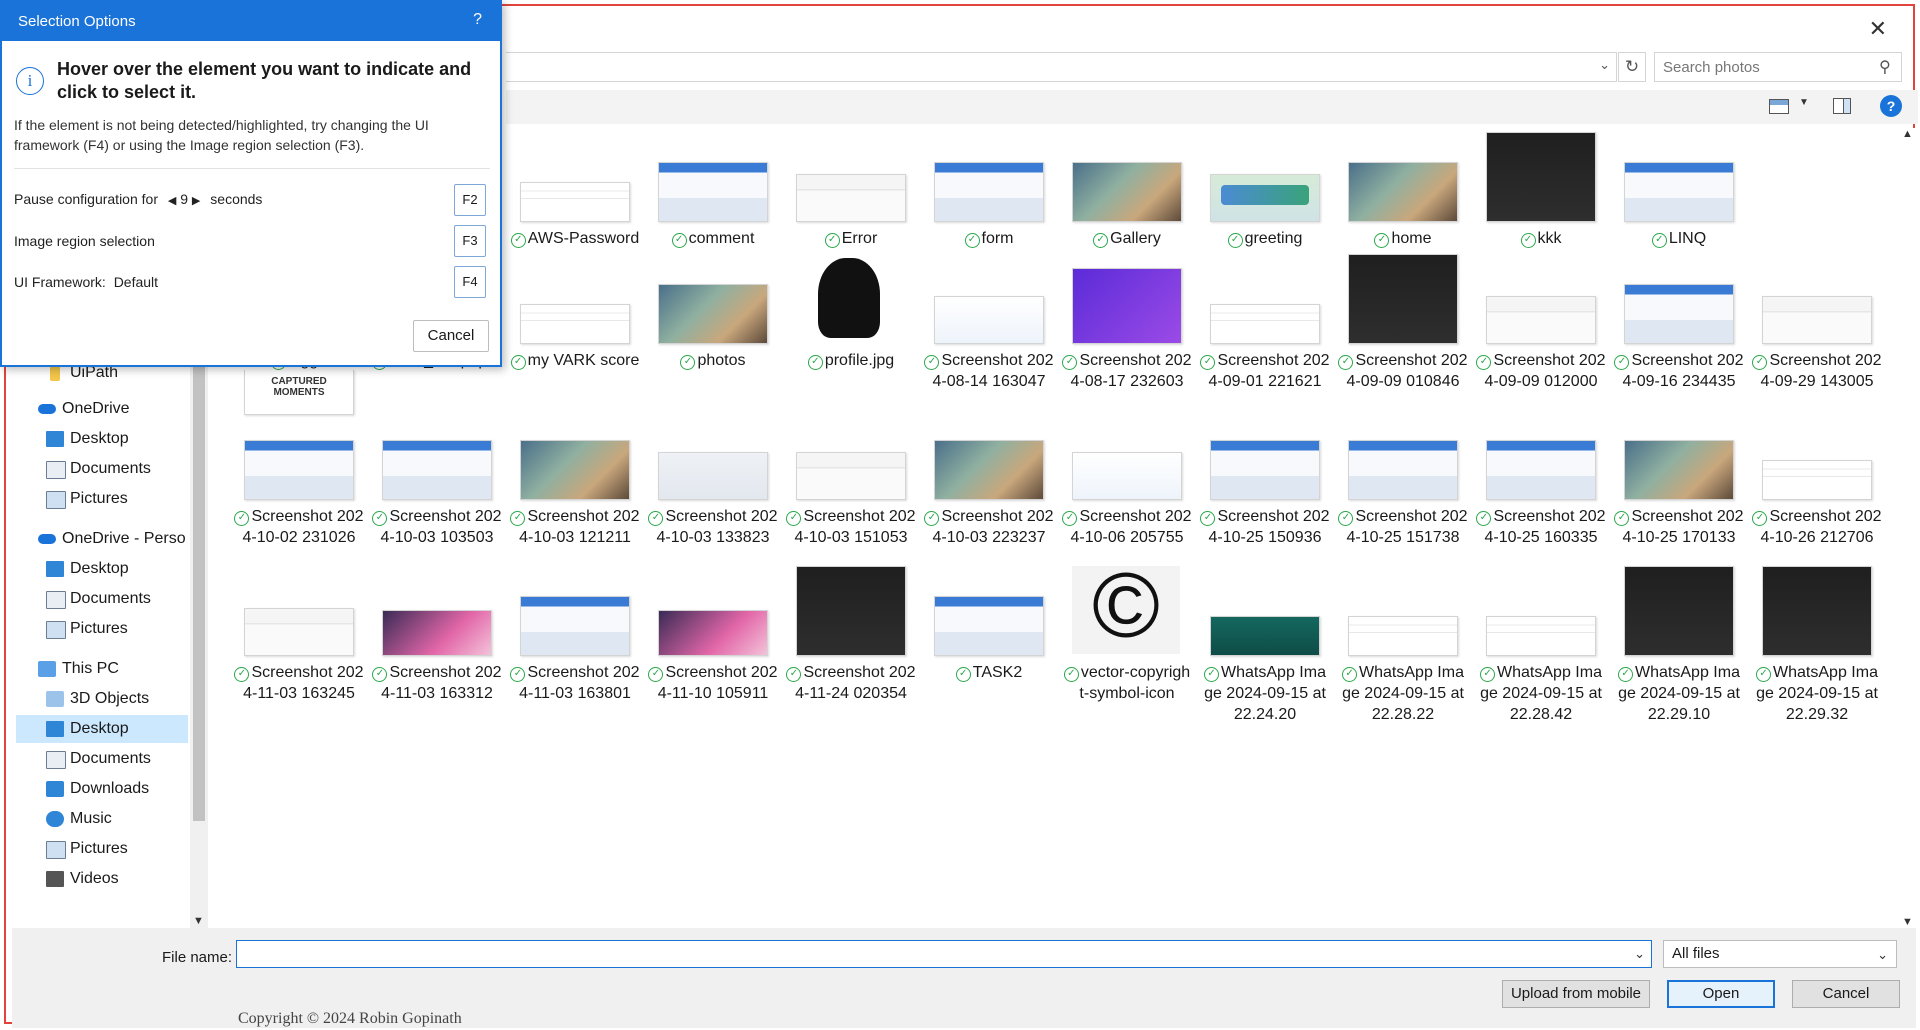  What do you see at coordinates (441, 527) in the screenshot?
I see `file-name-text: Screenshot 2024-10-03 103503` at bounding box center [441, 527].